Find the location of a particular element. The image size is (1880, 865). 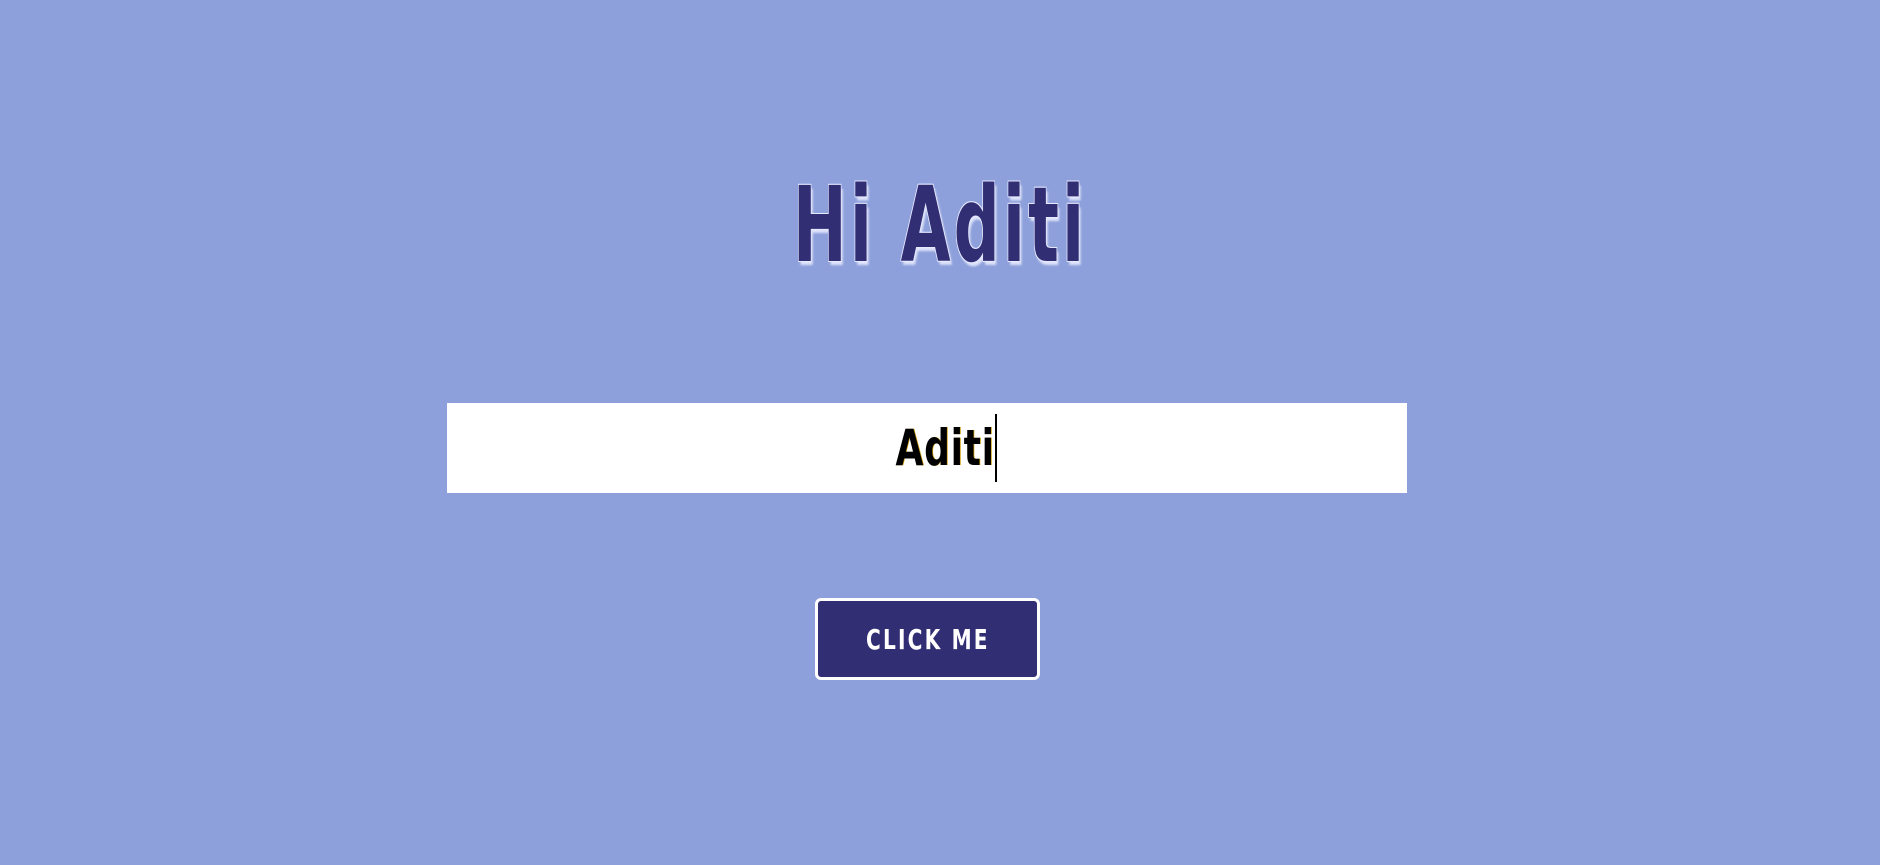

greeting-heading: Hi Aditi is located at coordinates (940, 225).